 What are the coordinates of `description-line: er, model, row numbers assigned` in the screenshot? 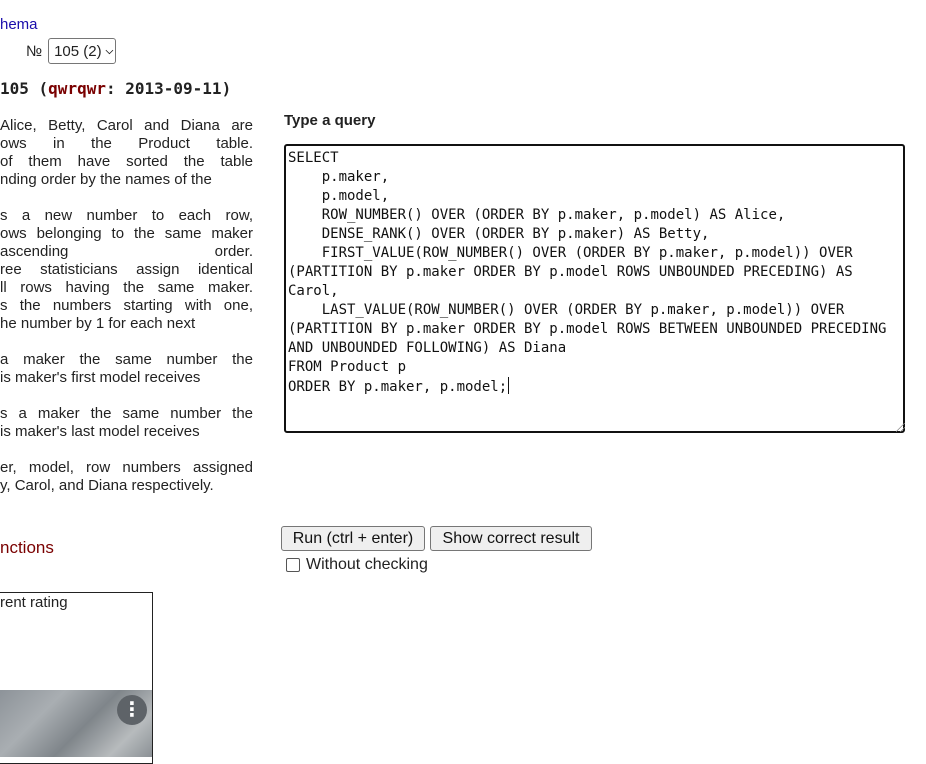 It's located at (126, 467).